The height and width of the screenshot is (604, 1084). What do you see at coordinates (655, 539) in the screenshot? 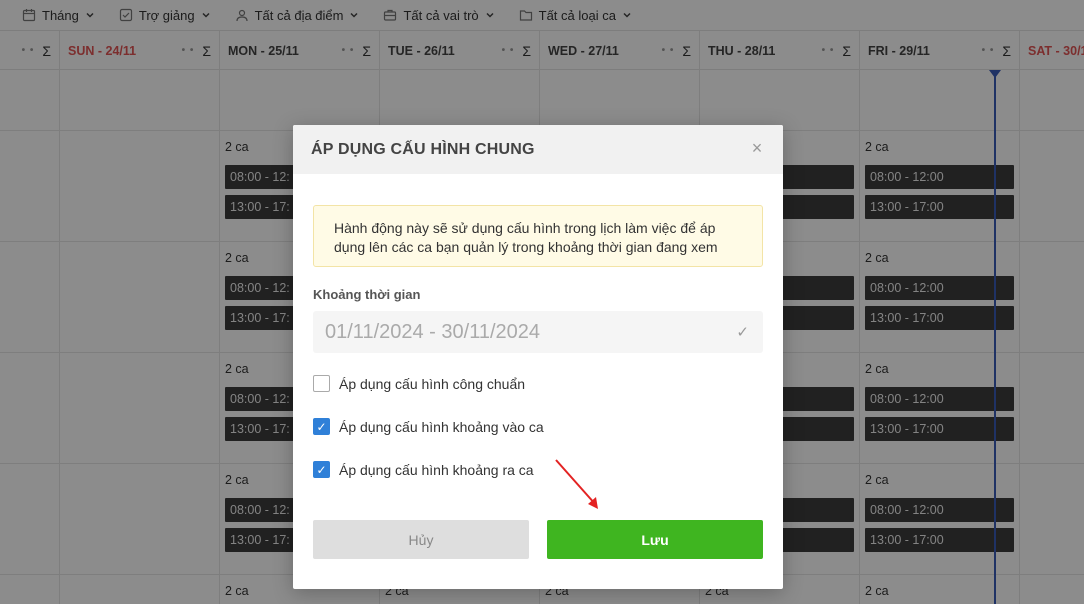
I see `save-button: Lưu` at bounding box center [655, 539].